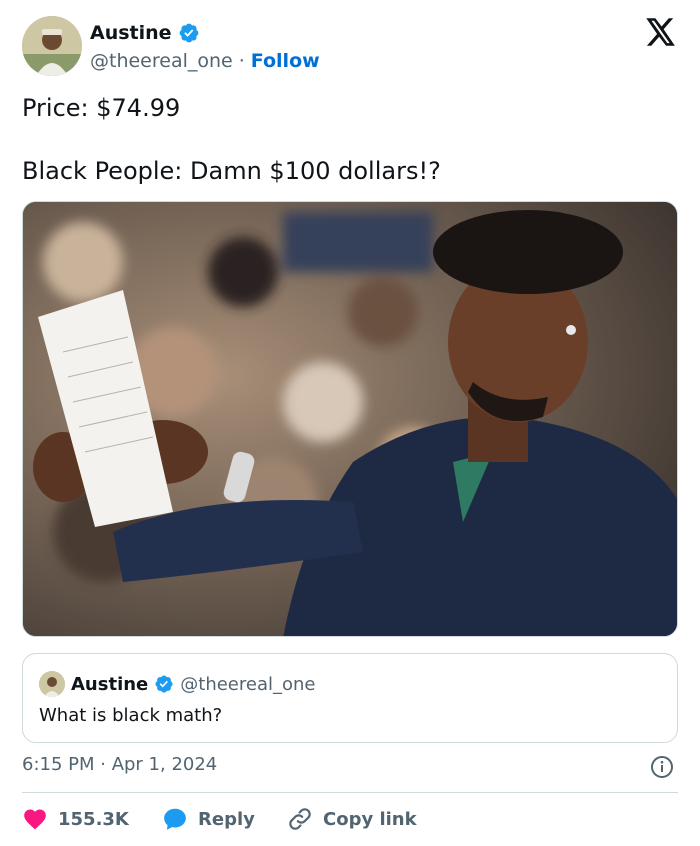  Describe the element at coordinates (131, 33) in the screenshot. I see `author-display-name: Austine` at that location.